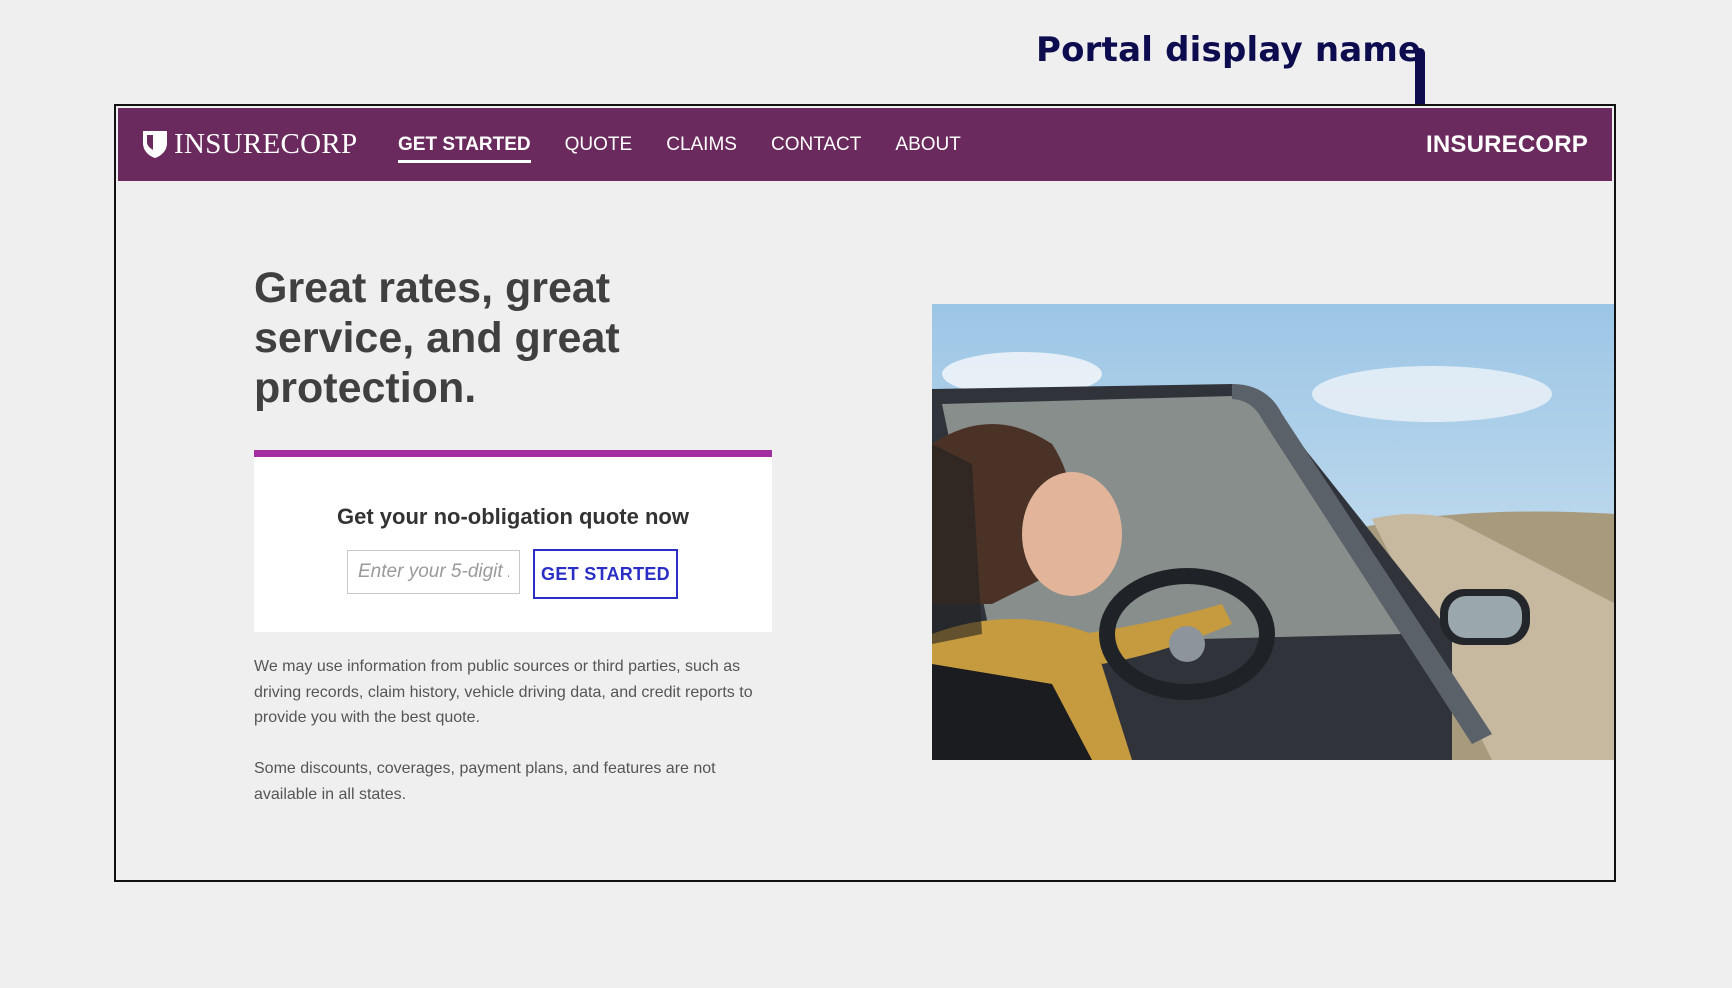 The image size is (1732, 988). I want to click on shield-icon, so click(155, 144).